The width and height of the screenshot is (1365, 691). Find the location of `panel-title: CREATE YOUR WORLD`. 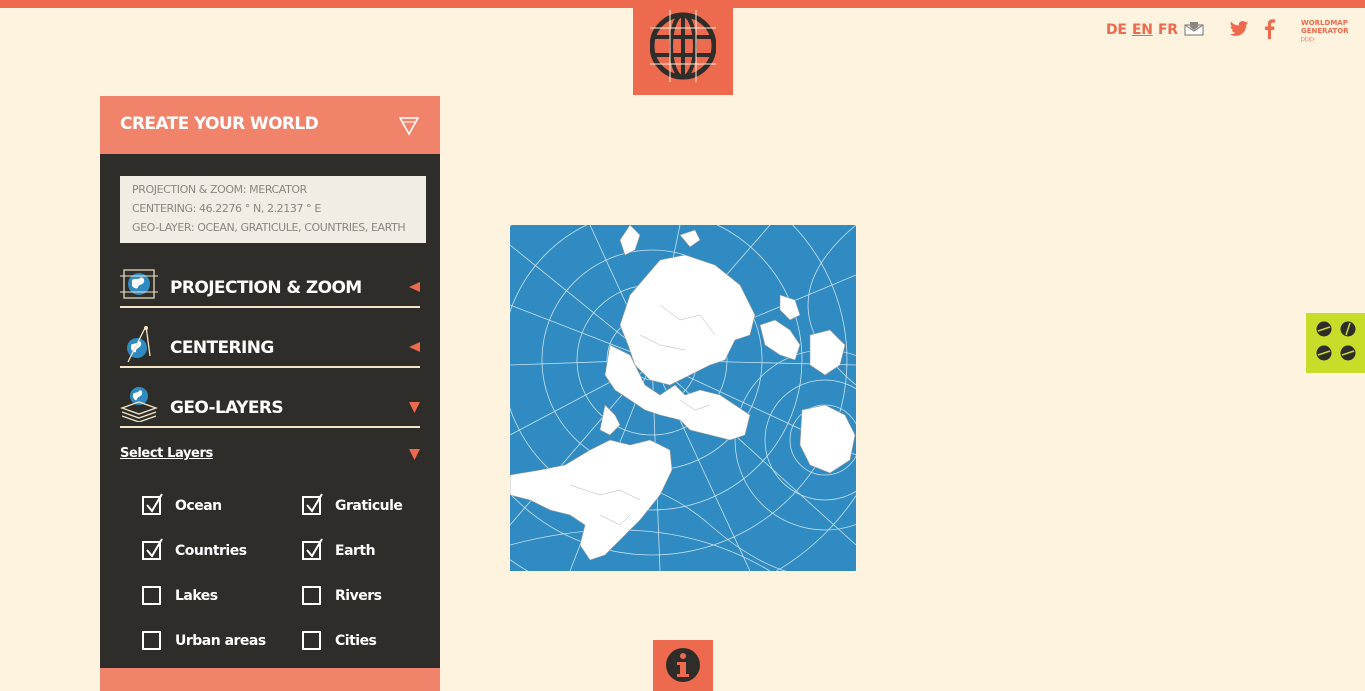

panel-title: CREATE YOUR WORLD is located at coordinates (219, 124).